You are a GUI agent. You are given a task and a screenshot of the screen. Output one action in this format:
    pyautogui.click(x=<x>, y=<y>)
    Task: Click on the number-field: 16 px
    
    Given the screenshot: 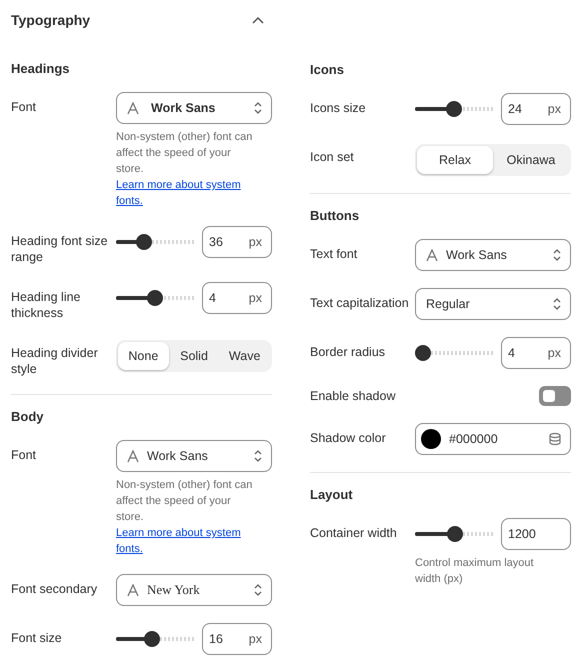 What is the action you would take?
    pyautogui.click(x=237, y=639)
    